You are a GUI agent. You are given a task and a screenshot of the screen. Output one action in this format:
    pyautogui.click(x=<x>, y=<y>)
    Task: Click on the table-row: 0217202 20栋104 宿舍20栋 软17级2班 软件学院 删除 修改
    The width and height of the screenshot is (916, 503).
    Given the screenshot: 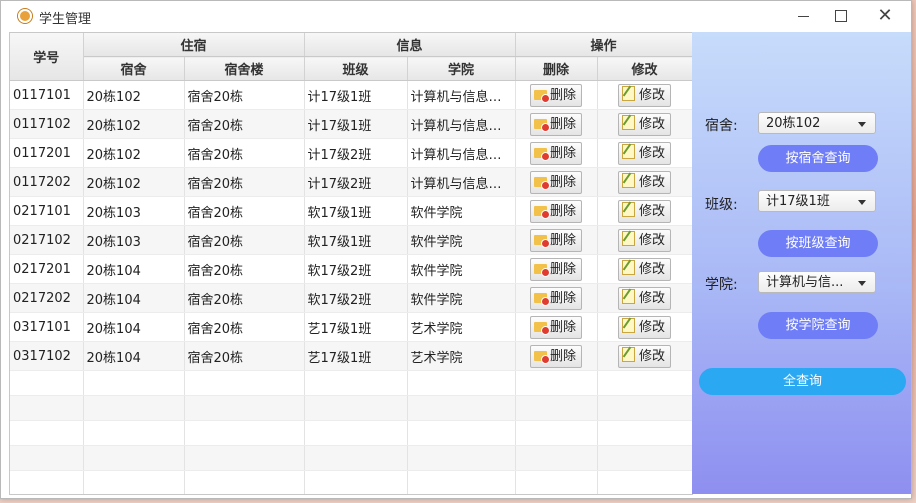 What is the action you would take?
    pyautogui.click(x=351, y=298)
    